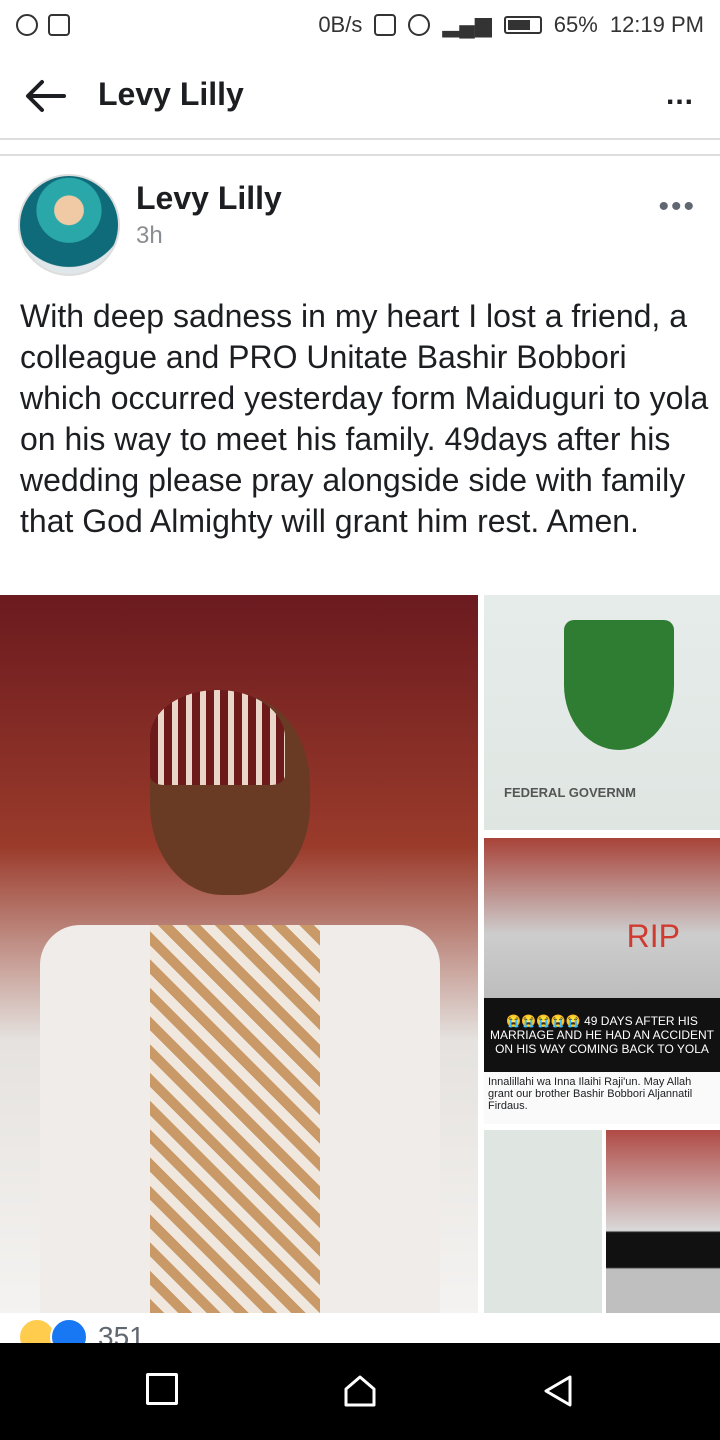 Image resolution: width=720 pixels, height=1440 pixels. I want to click on net-speed: 0B/s, so click(340, 24).